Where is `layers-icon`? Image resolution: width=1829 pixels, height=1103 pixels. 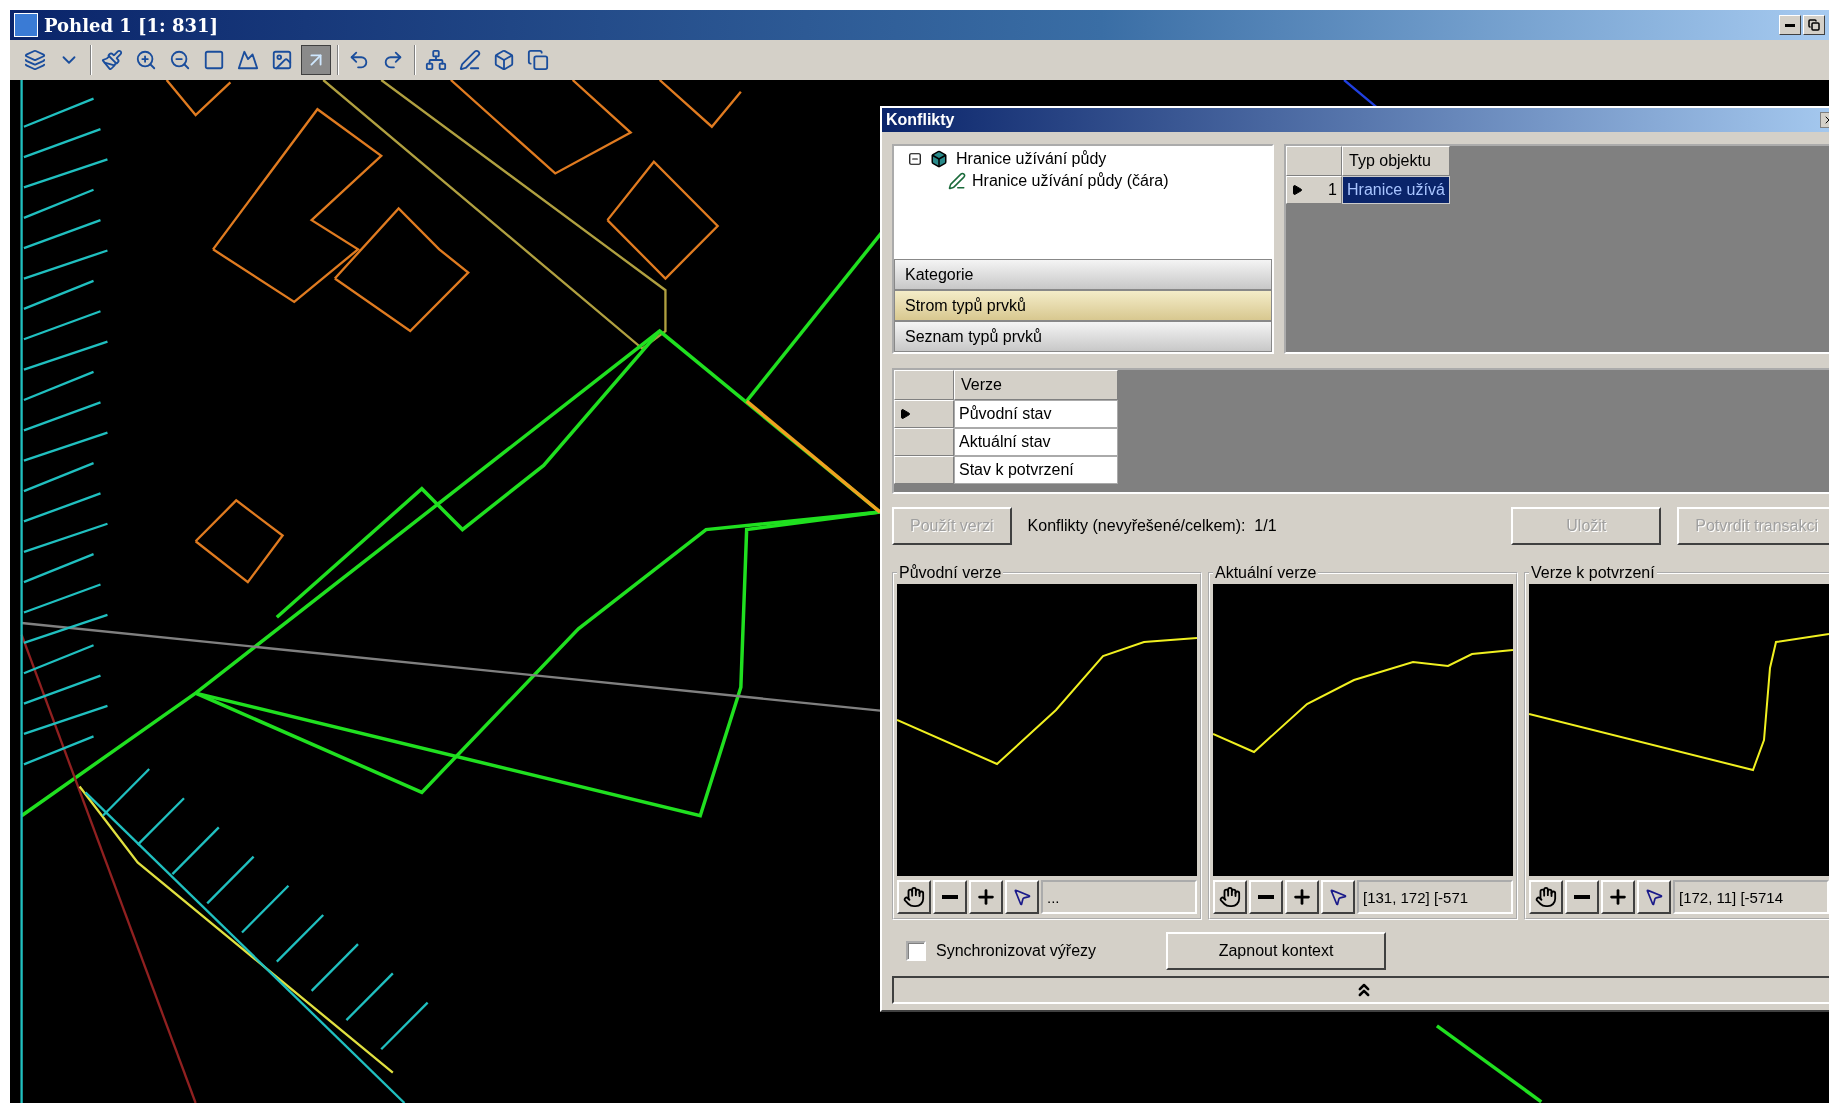
layers-icon is located at coordinates (35, 60).